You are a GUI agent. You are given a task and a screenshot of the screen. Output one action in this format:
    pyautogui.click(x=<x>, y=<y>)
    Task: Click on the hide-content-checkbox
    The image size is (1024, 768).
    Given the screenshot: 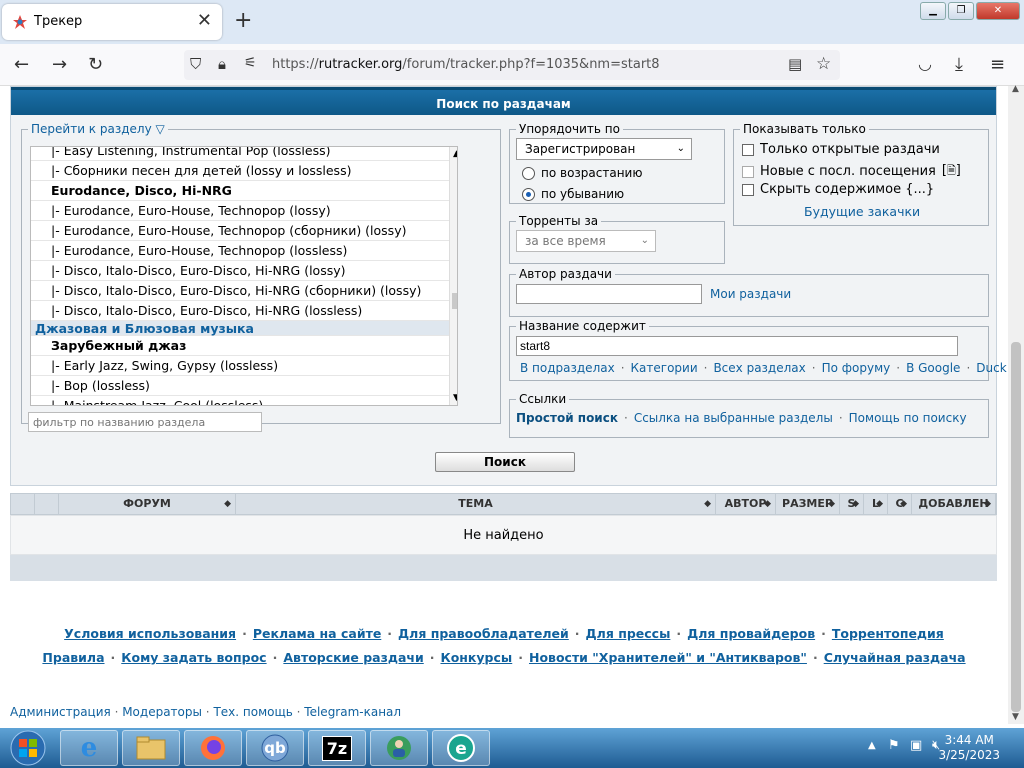 What is the action you would take?
    pyautogui.click(x=748, y=189)
    